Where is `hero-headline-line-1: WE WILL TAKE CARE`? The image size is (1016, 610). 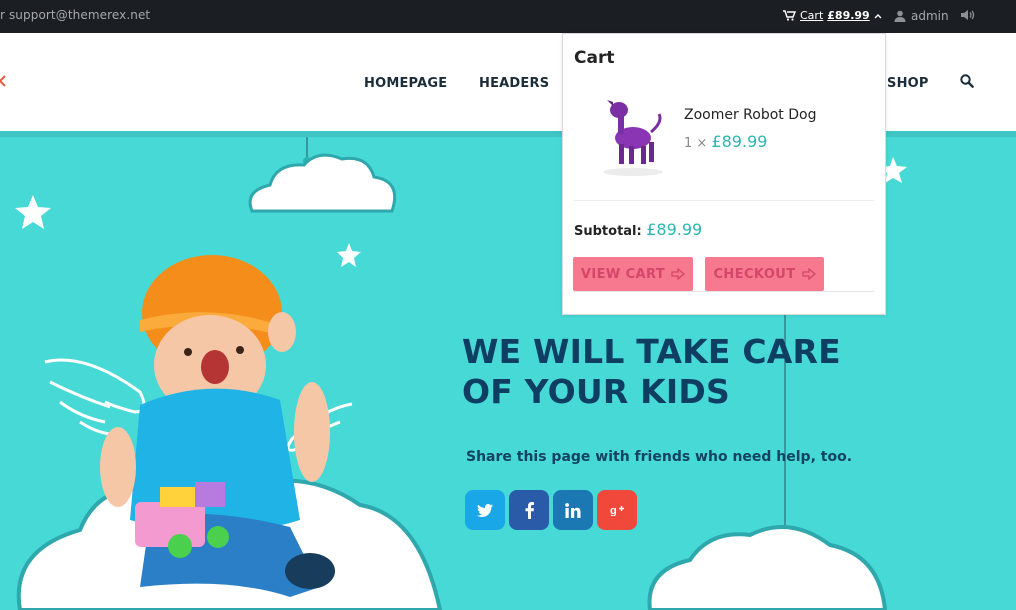
hero-headline-line-1: WE WILL TAKE CARE is located at coordinates (651, 351).